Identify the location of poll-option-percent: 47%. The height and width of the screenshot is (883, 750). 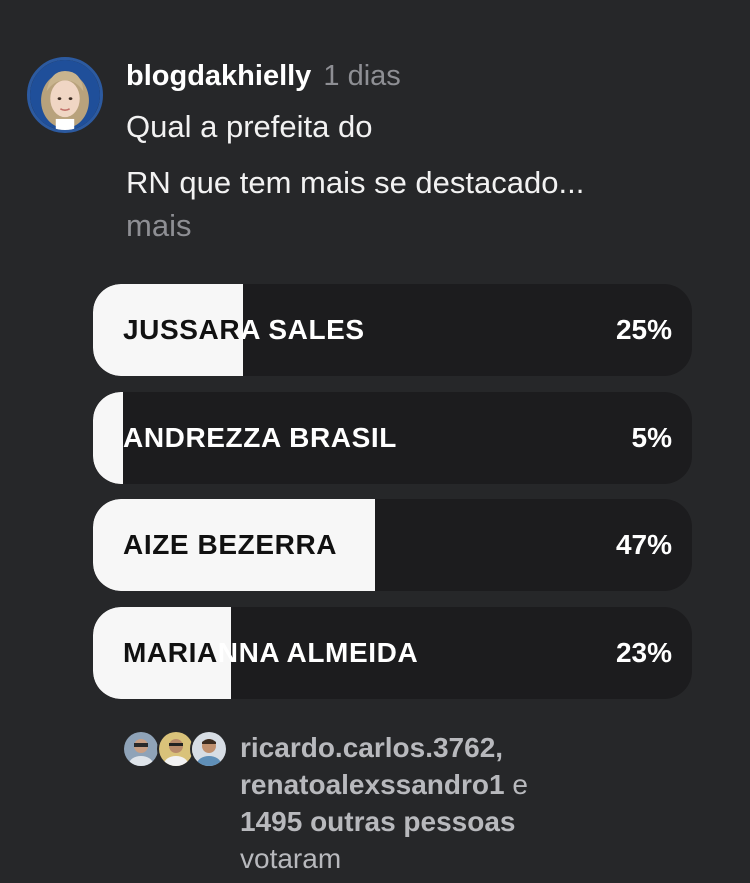
(643, 544).